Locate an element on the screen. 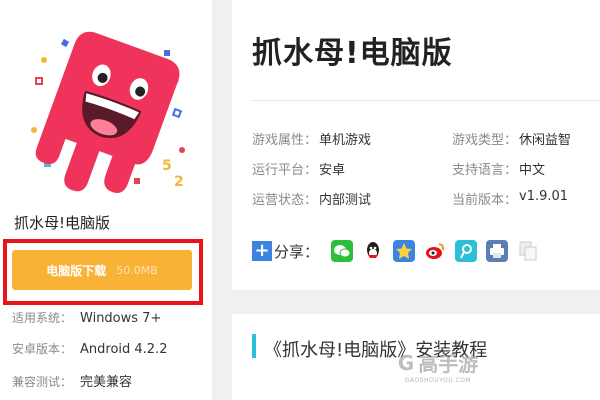 This screenshot has width=600, height=400. divider is located at coordinates (426, 100).